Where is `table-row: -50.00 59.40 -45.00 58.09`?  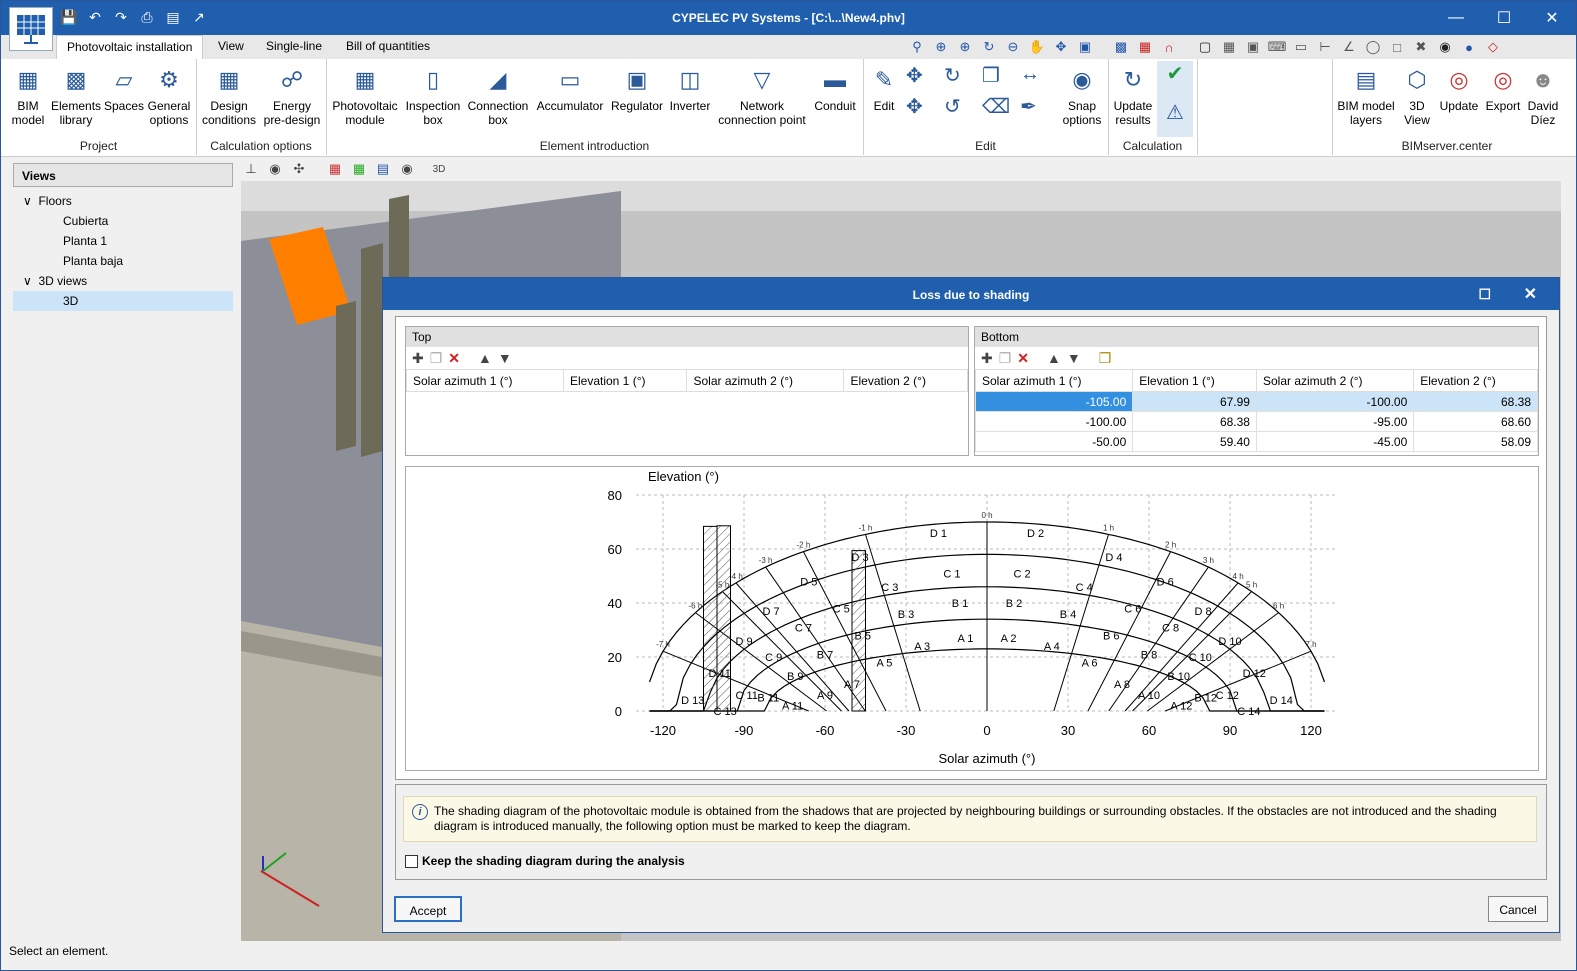
table-row: -50.00 59.40 -45.00 58.09 is located at coordinates (1256, 441).